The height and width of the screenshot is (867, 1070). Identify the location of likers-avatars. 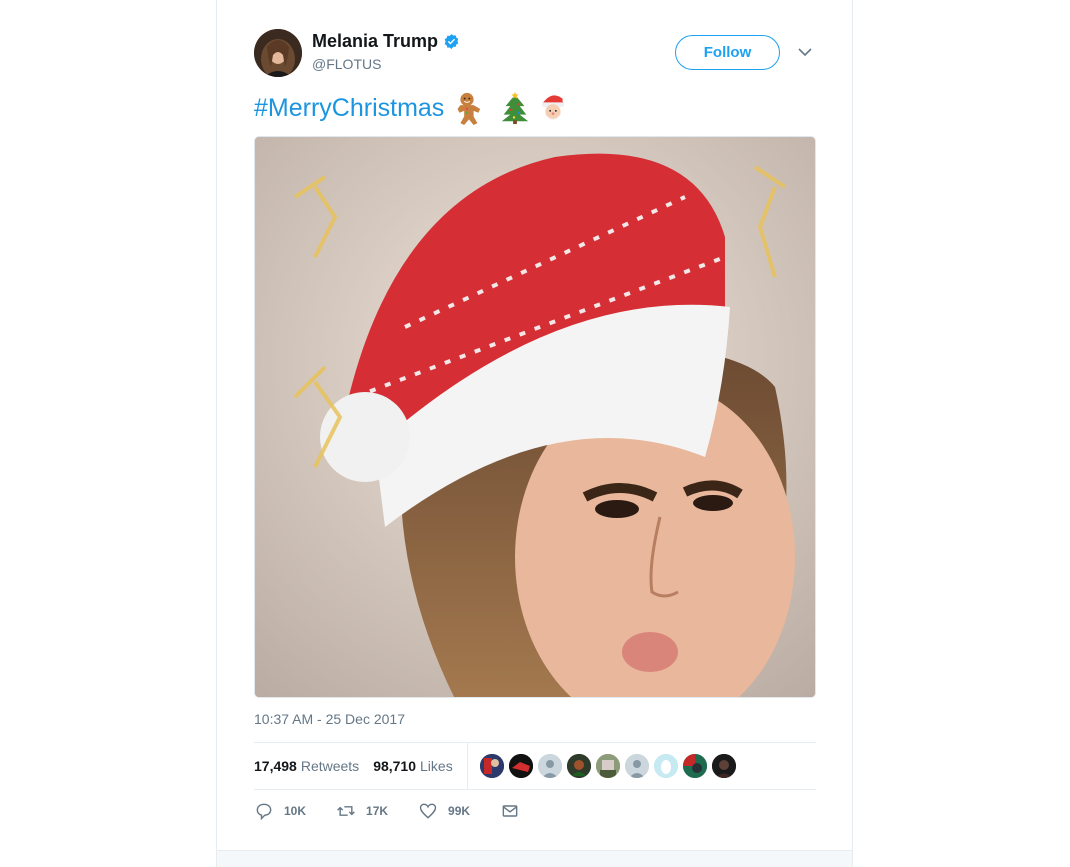
(607, 766).